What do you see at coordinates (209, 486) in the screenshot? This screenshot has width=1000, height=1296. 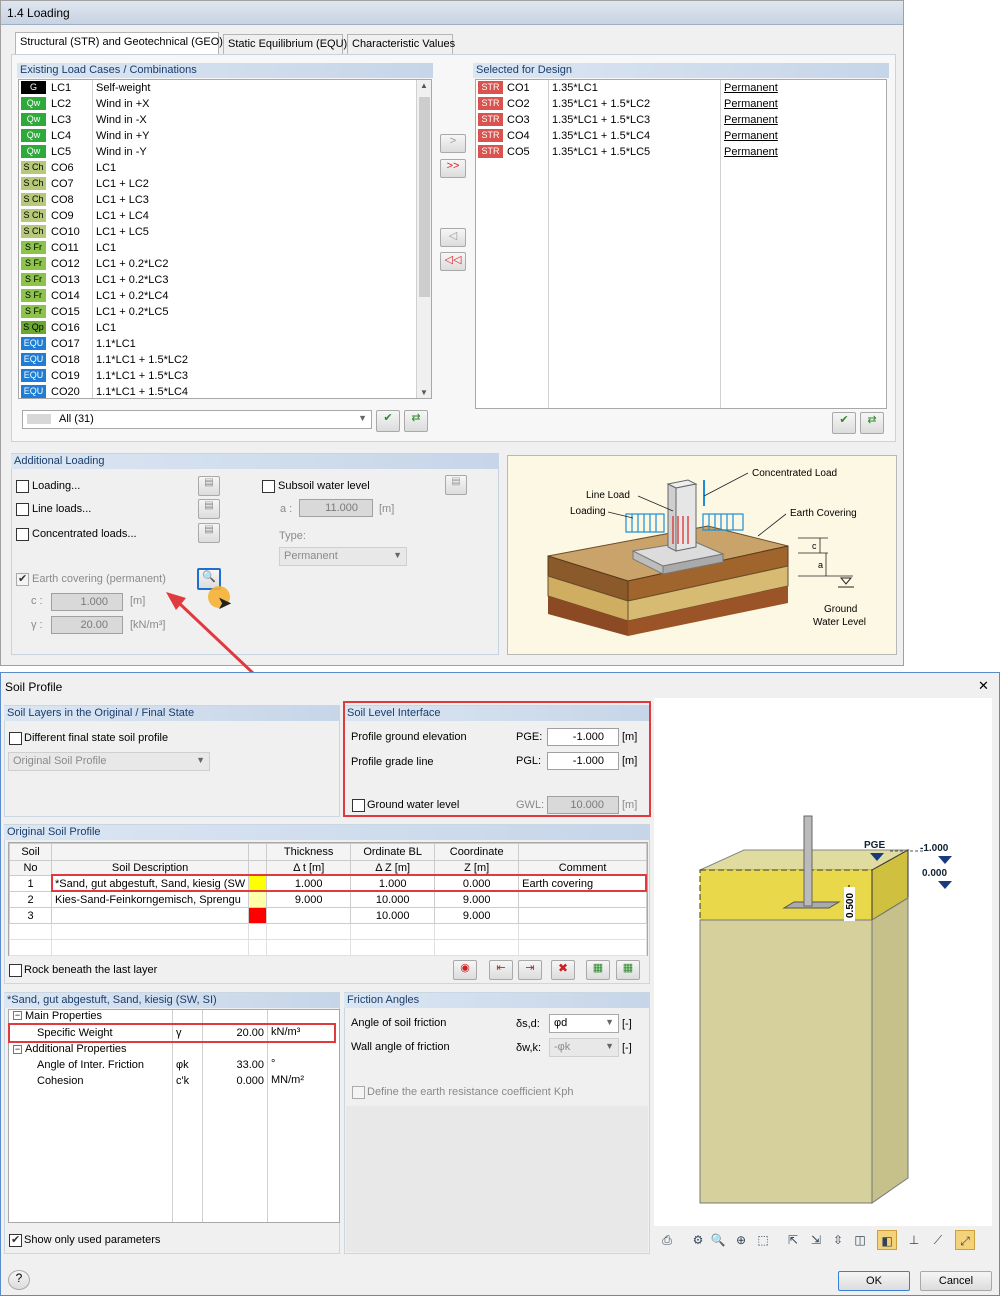 I see `edit-loading-icon: ▤` at bounding box center [209, 486].